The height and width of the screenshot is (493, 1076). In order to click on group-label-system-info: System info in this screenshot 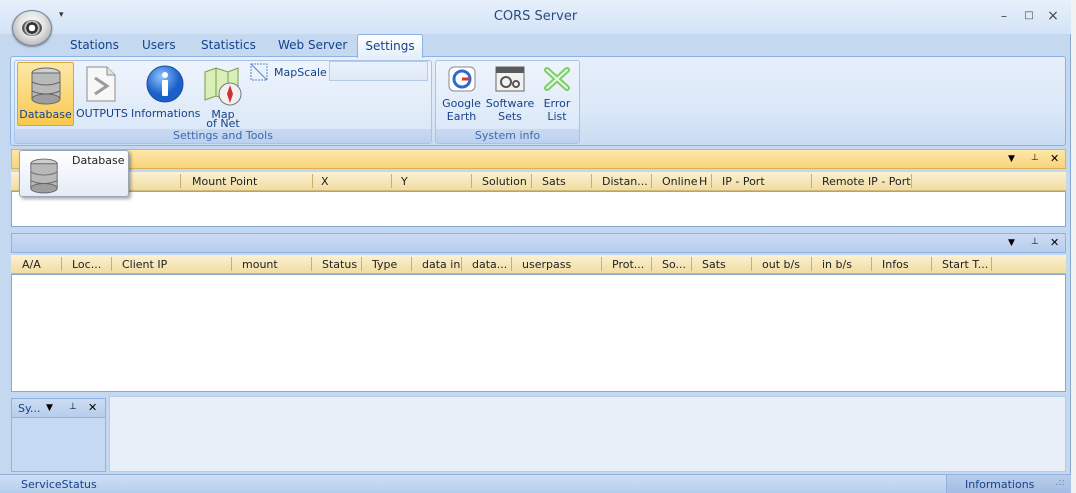, I will do `click(507, 136)`.